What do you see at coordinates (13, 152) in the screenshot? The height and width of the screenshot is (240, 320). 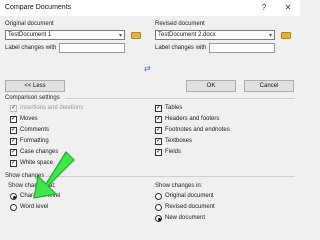 I see `case-changes-checkbox: ✓` at bounding box center [13, 152].